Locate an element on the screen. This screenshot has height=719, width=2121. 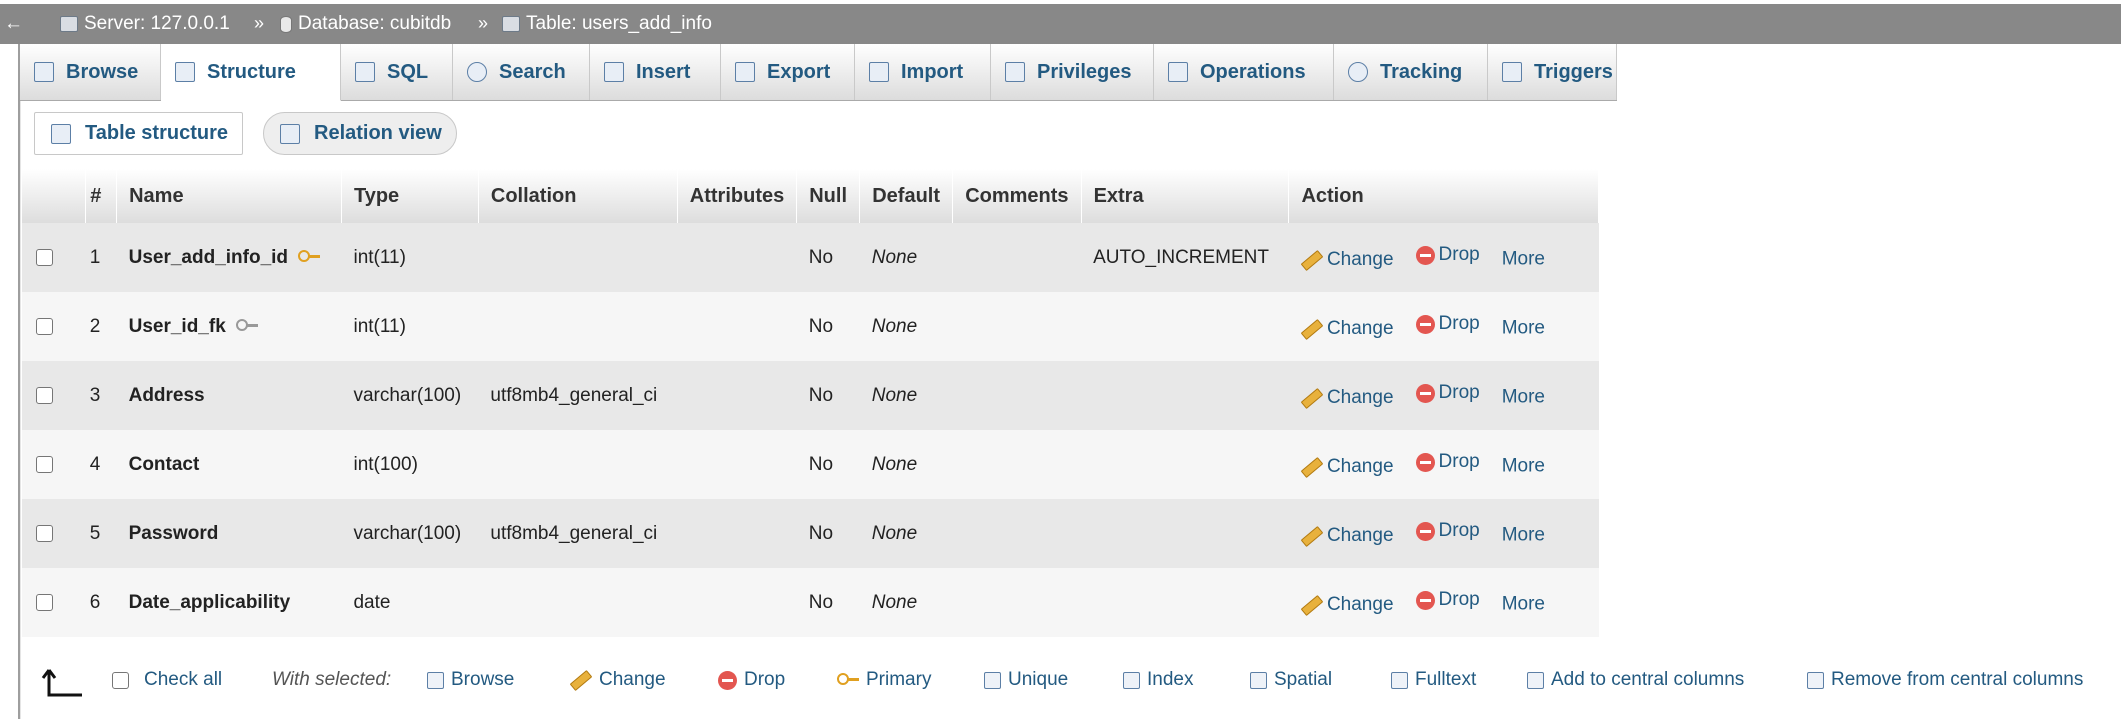
breadcrumb-database: Database: cubitdb is located at coordinates (365, 24).